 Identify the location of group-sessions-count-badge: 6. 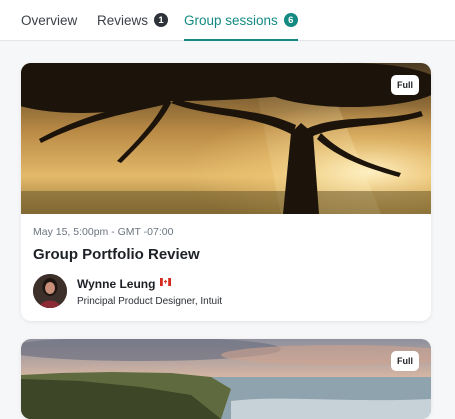
(290, 20).